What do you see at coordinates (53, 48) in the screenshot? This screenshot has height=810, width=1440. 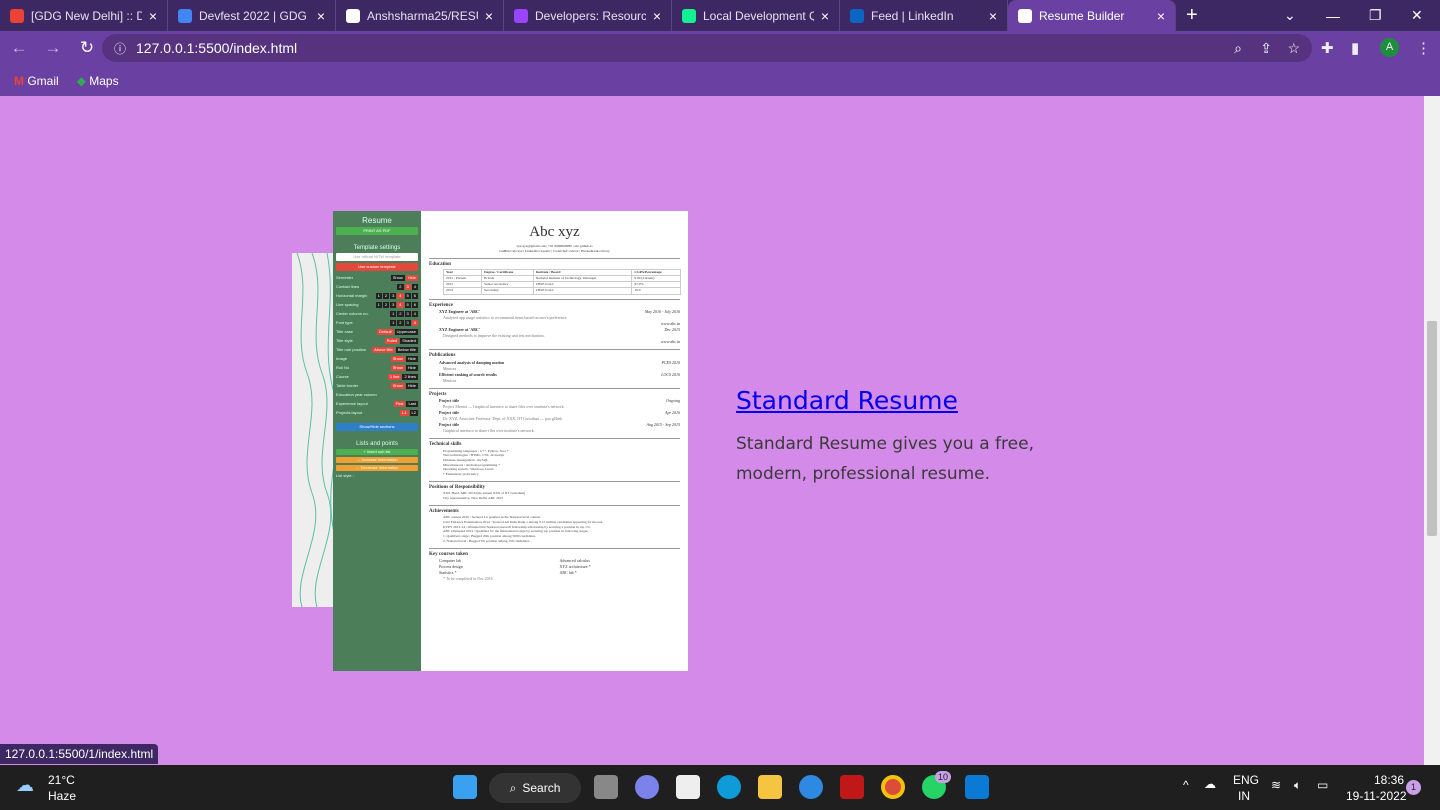 I see `forward-icon: →` at bounding box center [53, 48].